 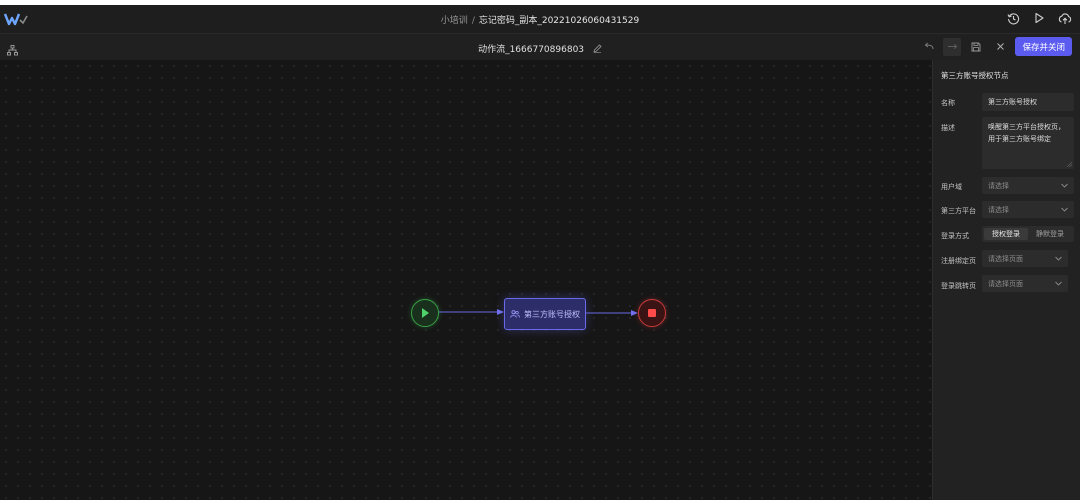 What do you see at coordinates (975, 75) in the screenshot?
I see `panel-title: 第三方账号授权节点` at bounding box center [975, 75].